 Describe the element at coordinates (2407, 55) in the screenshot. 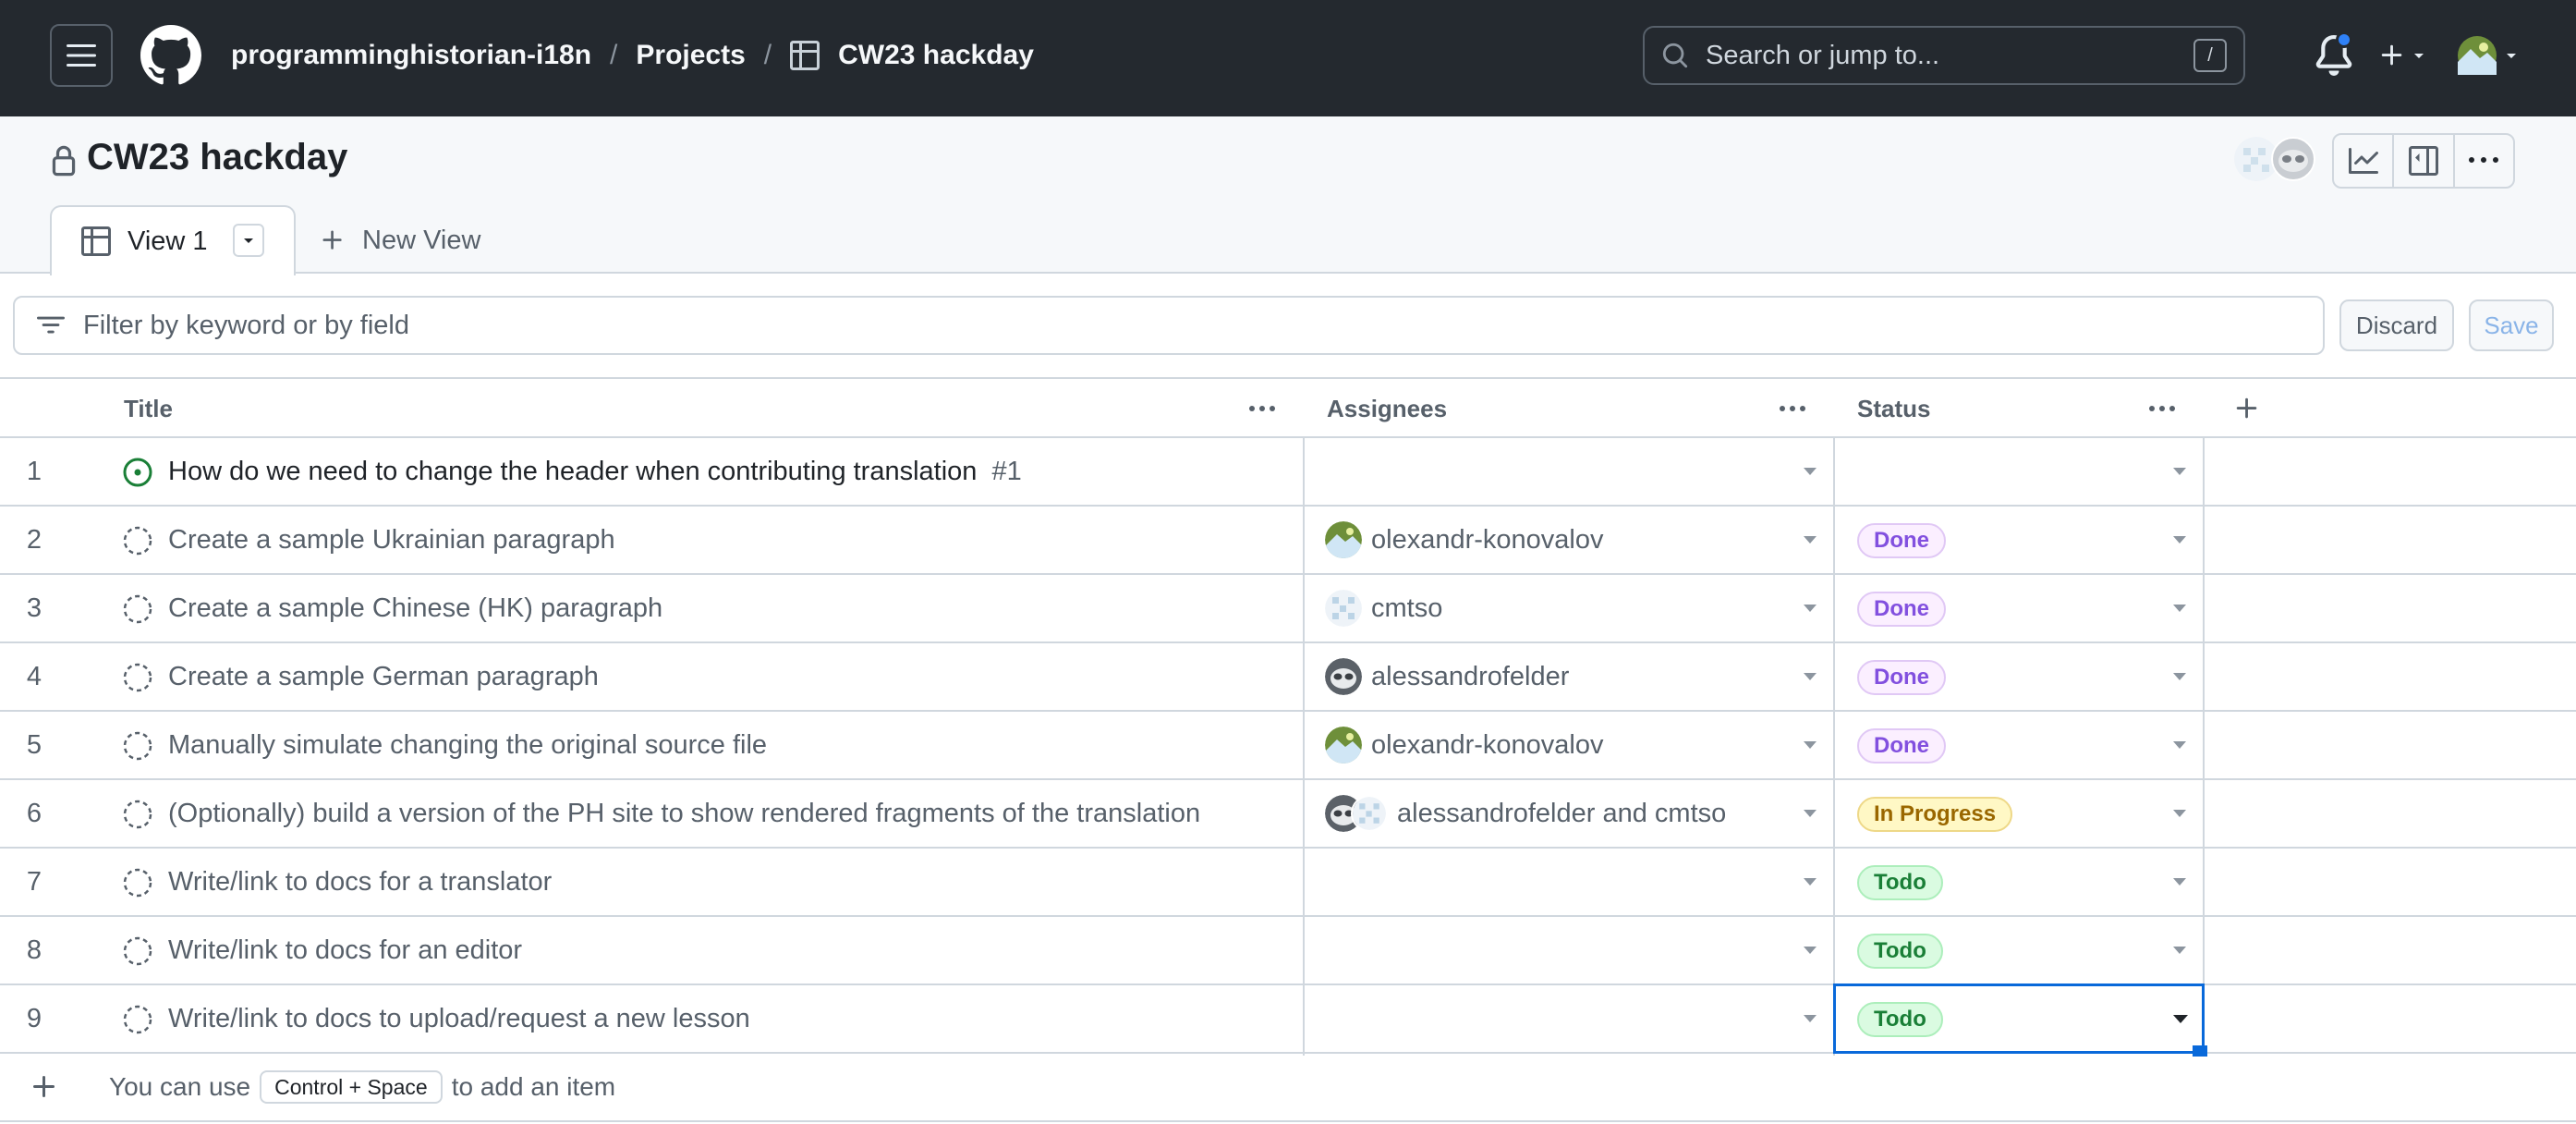

I see `create-new-menu` at that location.